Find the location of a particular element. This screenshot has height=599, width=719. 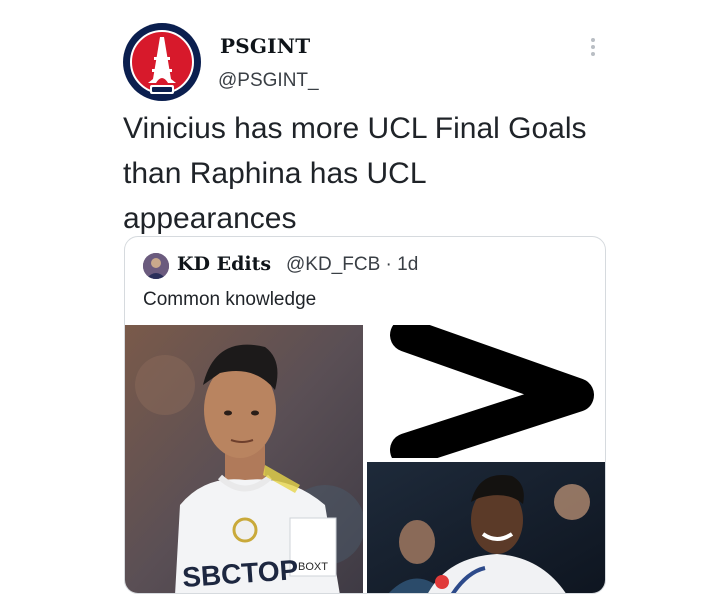

author-display-name: PSGINT is located at coordinates (265, 46).